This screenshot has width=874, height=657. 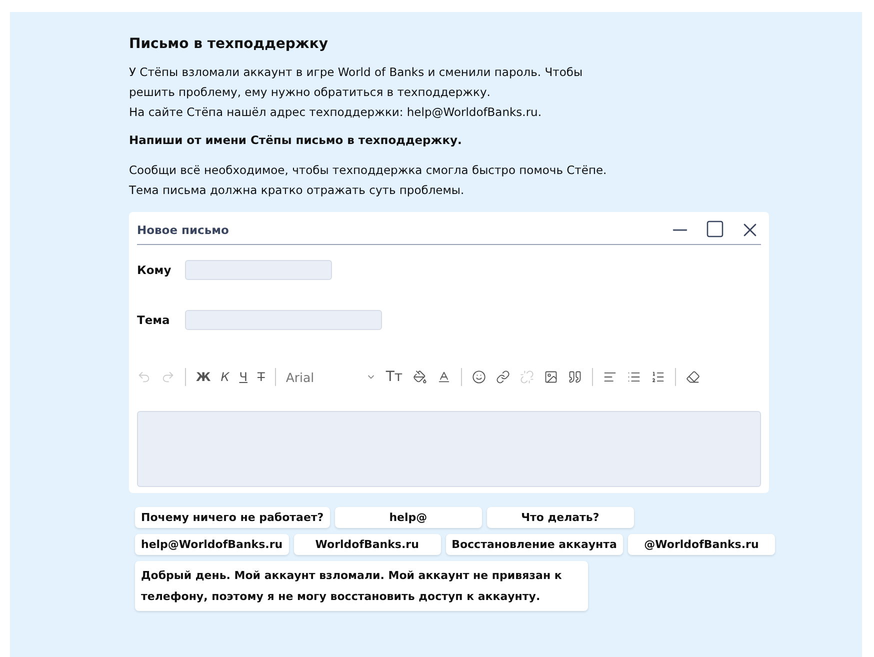 What do you see at coordinates (715, 229) in the screenshot?
I see `maximize-icon` at bounding box center [715, 229].